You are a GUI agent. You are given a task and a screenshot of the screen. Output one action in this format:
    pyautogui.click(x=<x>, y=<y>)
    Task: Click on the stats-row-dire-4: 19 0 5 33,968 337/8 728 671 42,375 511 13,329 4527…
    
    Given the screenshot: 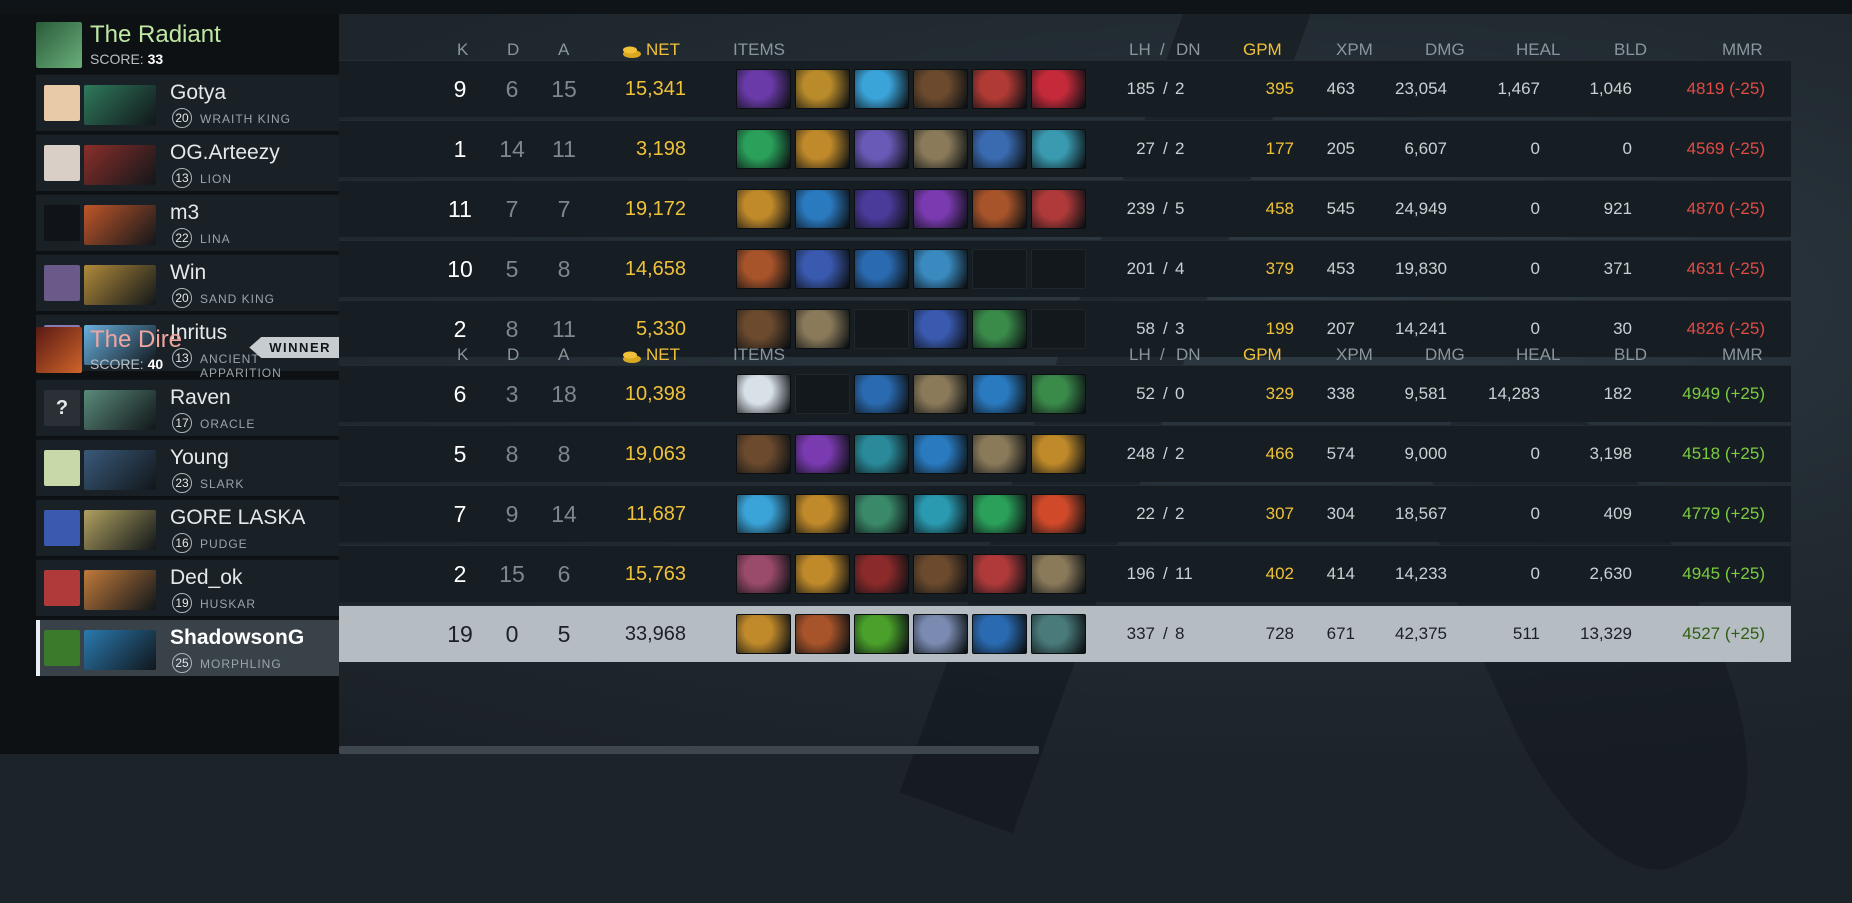 What is the action you would take?
    pyautogui.click(x=1065, y=633)
    